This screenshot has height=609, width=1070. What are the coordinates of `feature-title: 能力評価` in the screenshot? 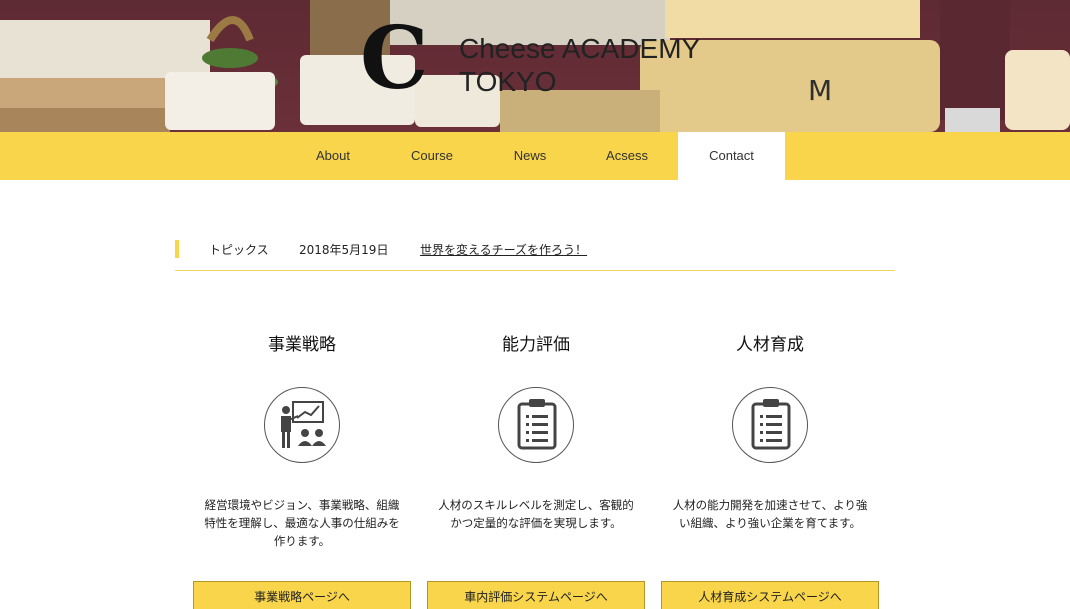 It's located at (536, 345).